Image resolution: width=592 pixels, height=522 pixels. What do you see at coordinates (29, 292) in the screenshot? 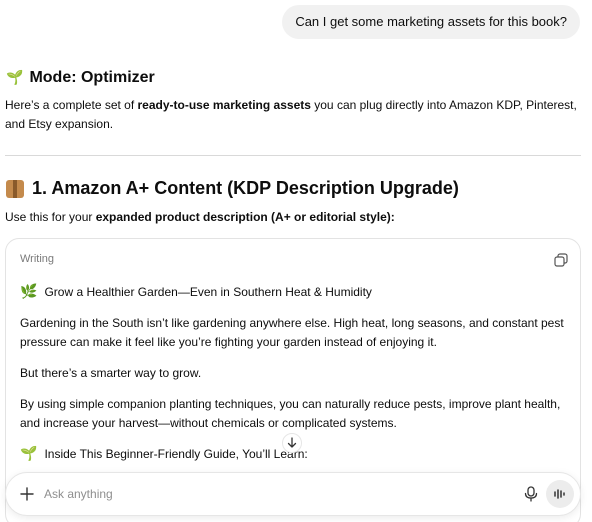
I see `herb-icon: 🌿` at bounding box center [29, 292].